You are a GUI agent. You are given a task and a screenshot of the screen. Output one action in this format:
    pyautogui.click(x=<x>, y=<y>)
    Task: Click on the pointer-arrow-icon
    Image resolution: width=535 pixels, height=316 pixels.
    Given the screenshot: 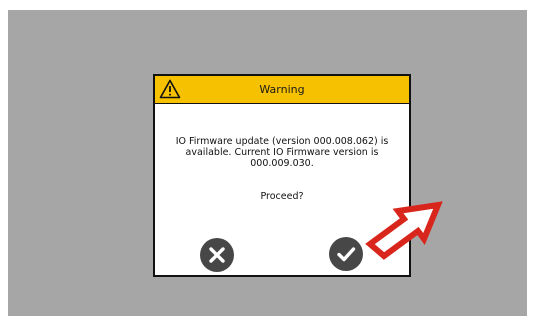 What is the action you would take?
    pyautogui.click(x=404, y=230)
    